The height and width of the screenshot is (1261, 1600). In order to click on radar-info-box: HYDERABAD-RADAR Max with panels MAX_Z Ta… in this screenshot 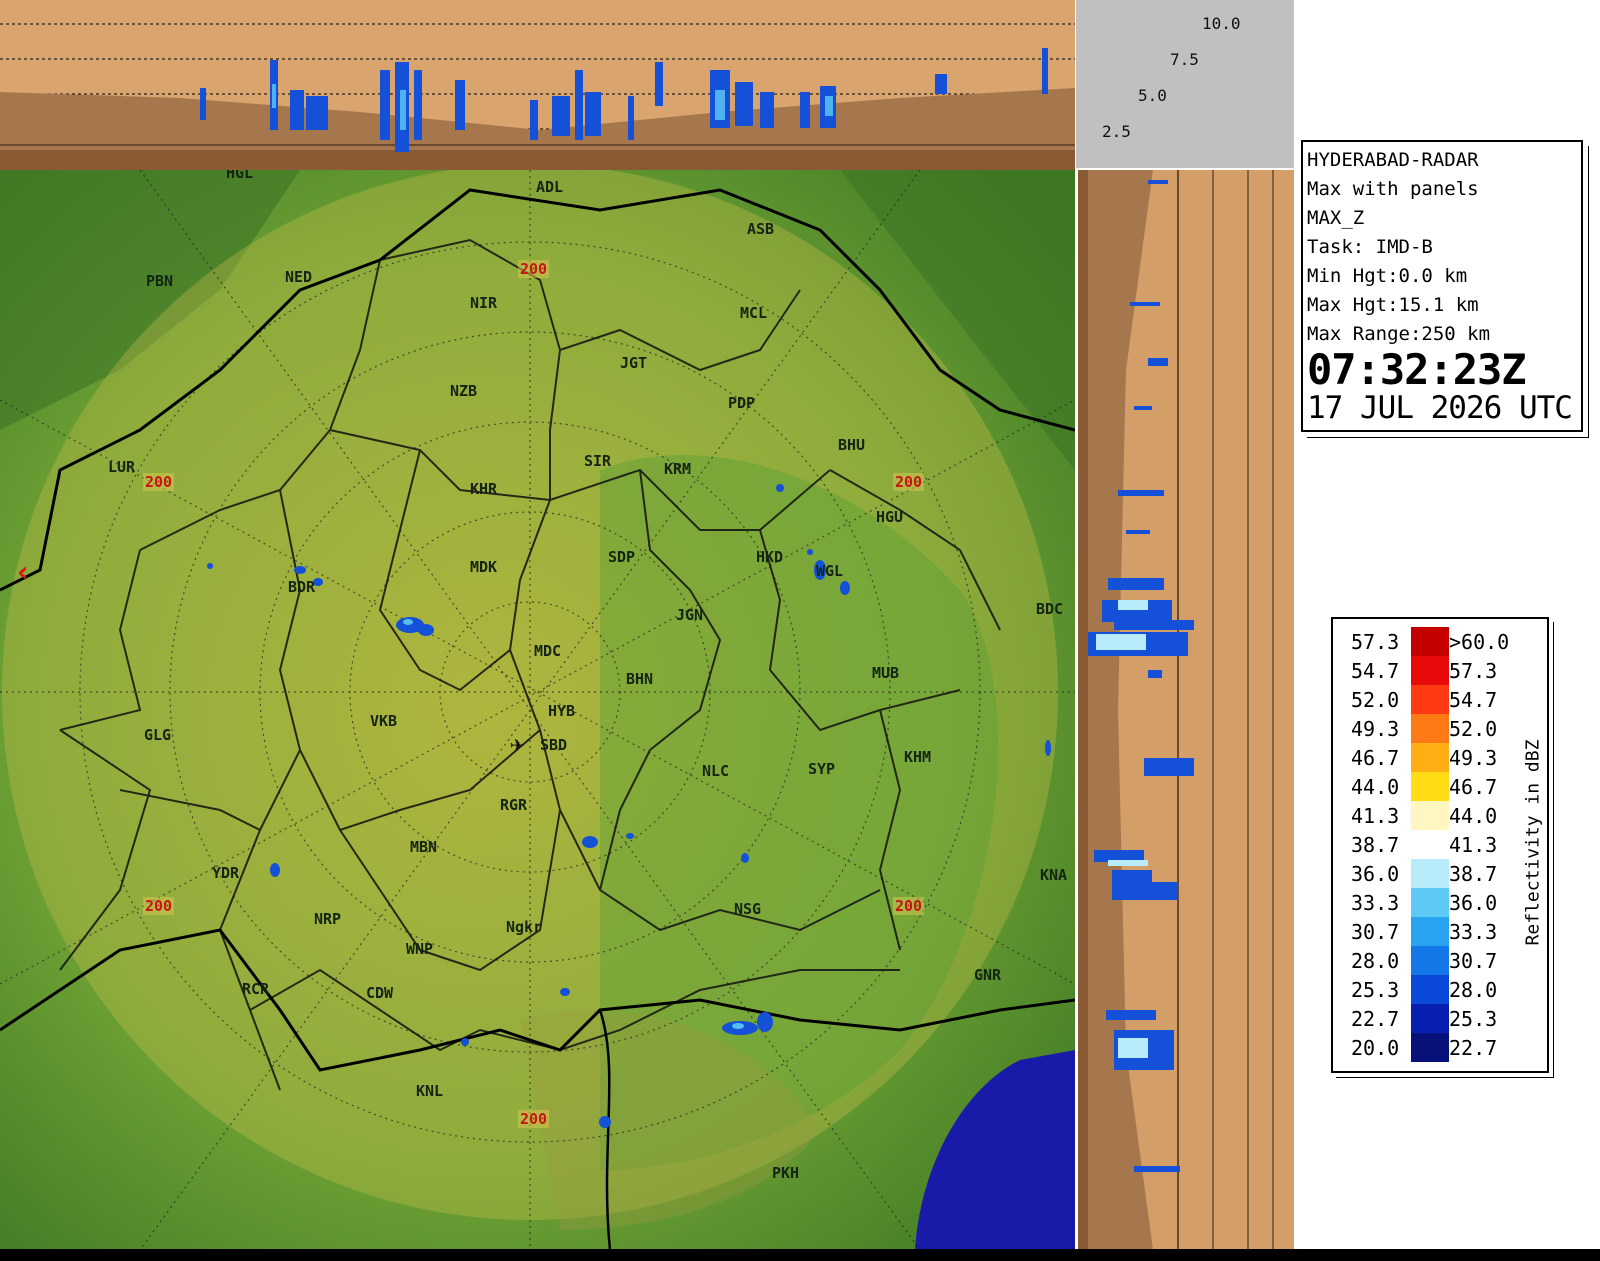, I will do `click(1442, 286)`.